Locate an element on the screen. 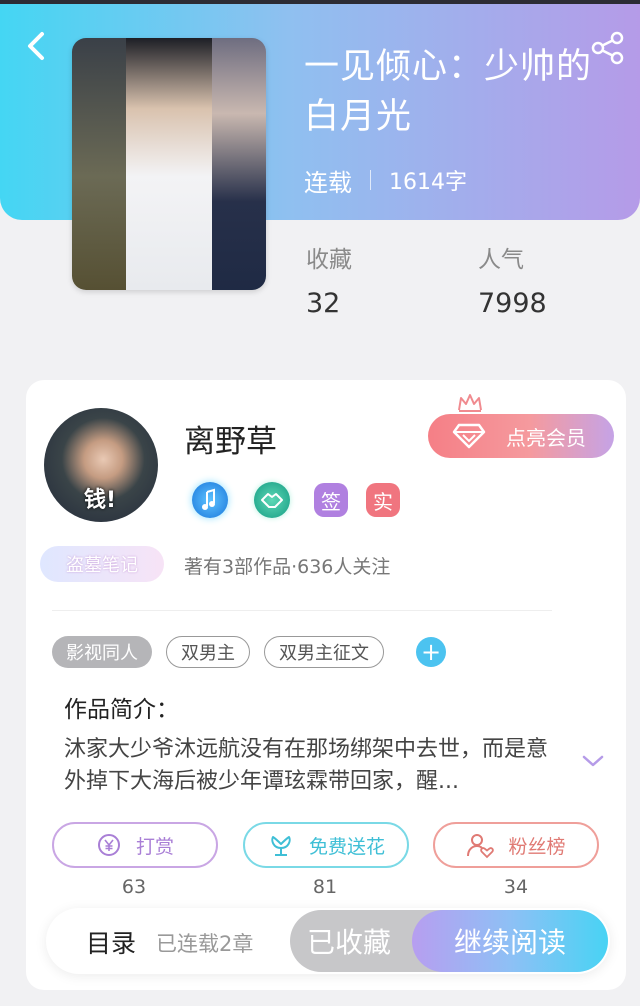  favorites-value: 32 is located at coordinates (323, 303).